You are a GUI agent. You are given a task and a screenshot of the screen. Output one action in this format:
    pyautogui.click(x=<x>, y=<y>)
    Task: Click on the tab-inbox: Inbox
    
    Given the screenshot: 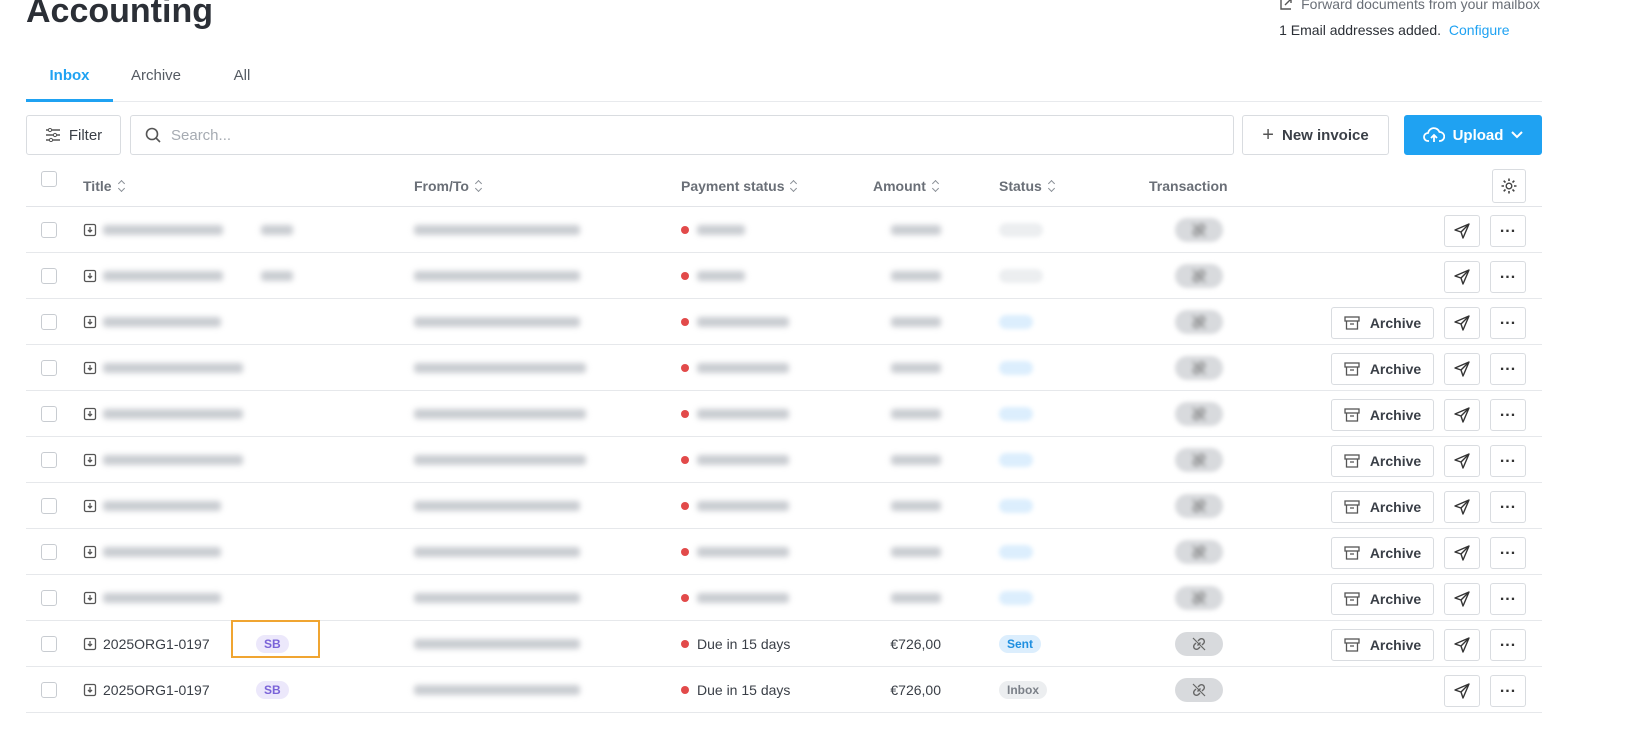 What is the action you would take?
    pyautogui.click(x=69, y=81)
    